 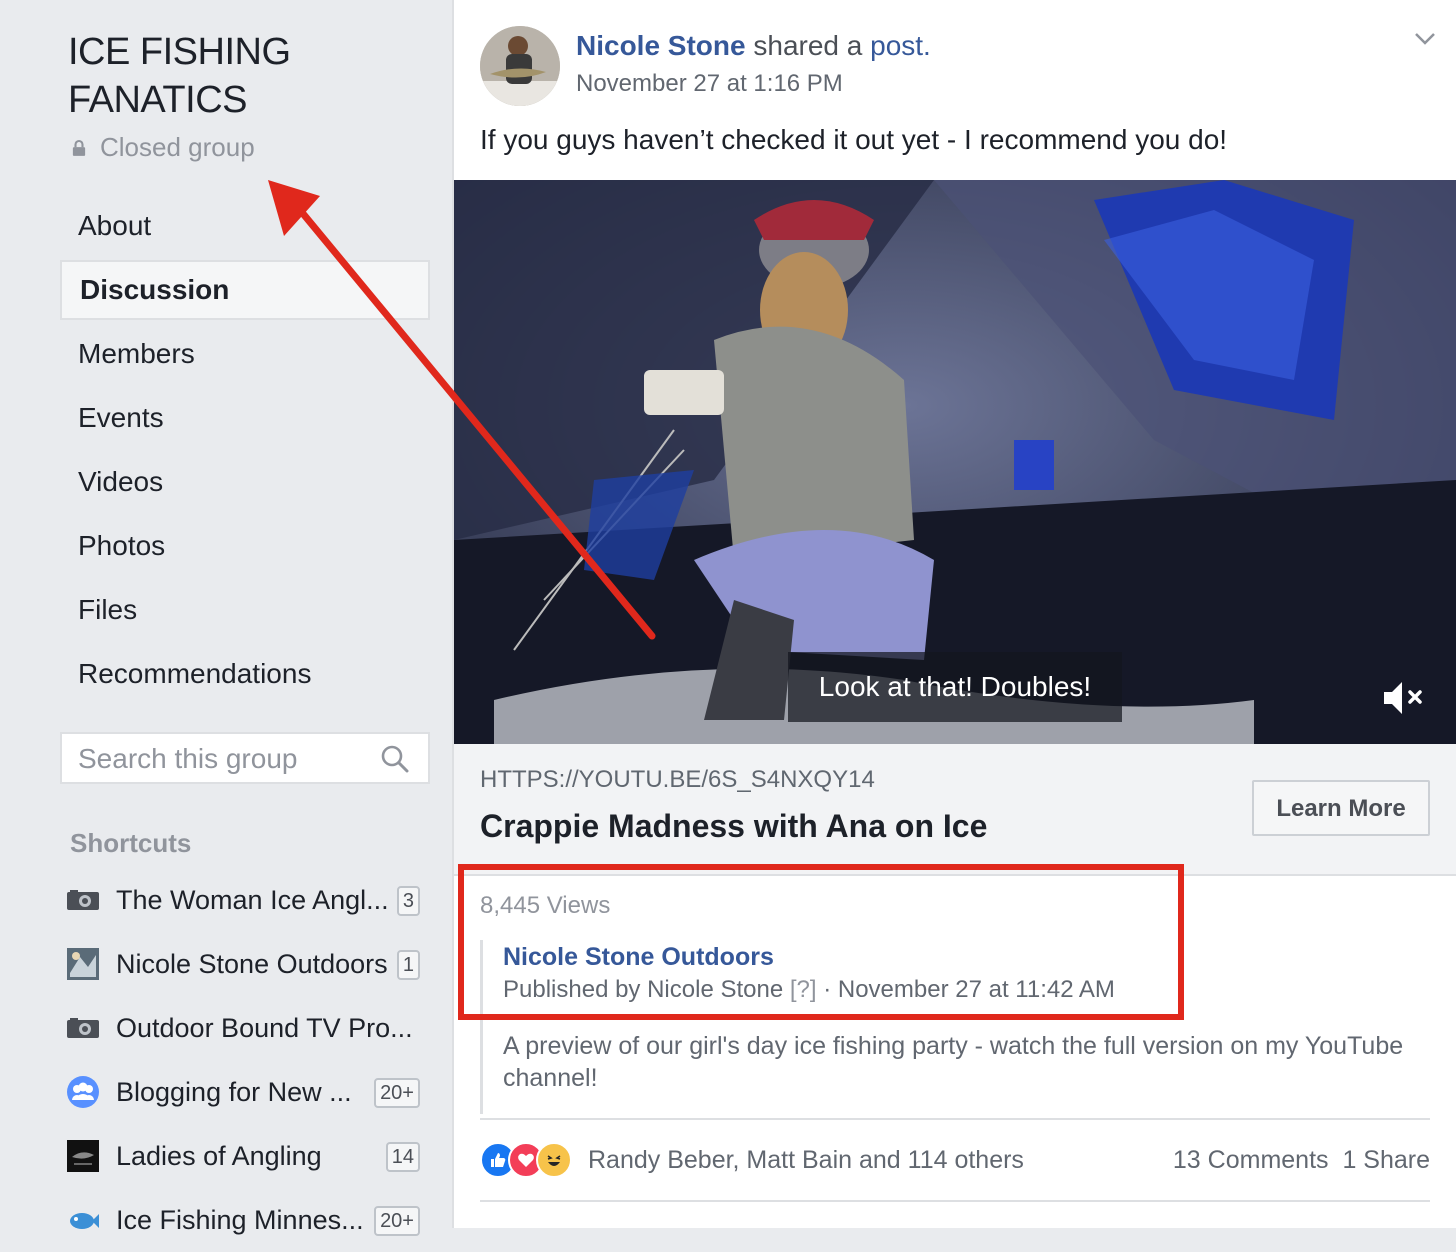 What do you see at coordinates (1341, 808) in the screenshot?
I see `learn-more-button: Learn More` at bounding box center [1341, 808].